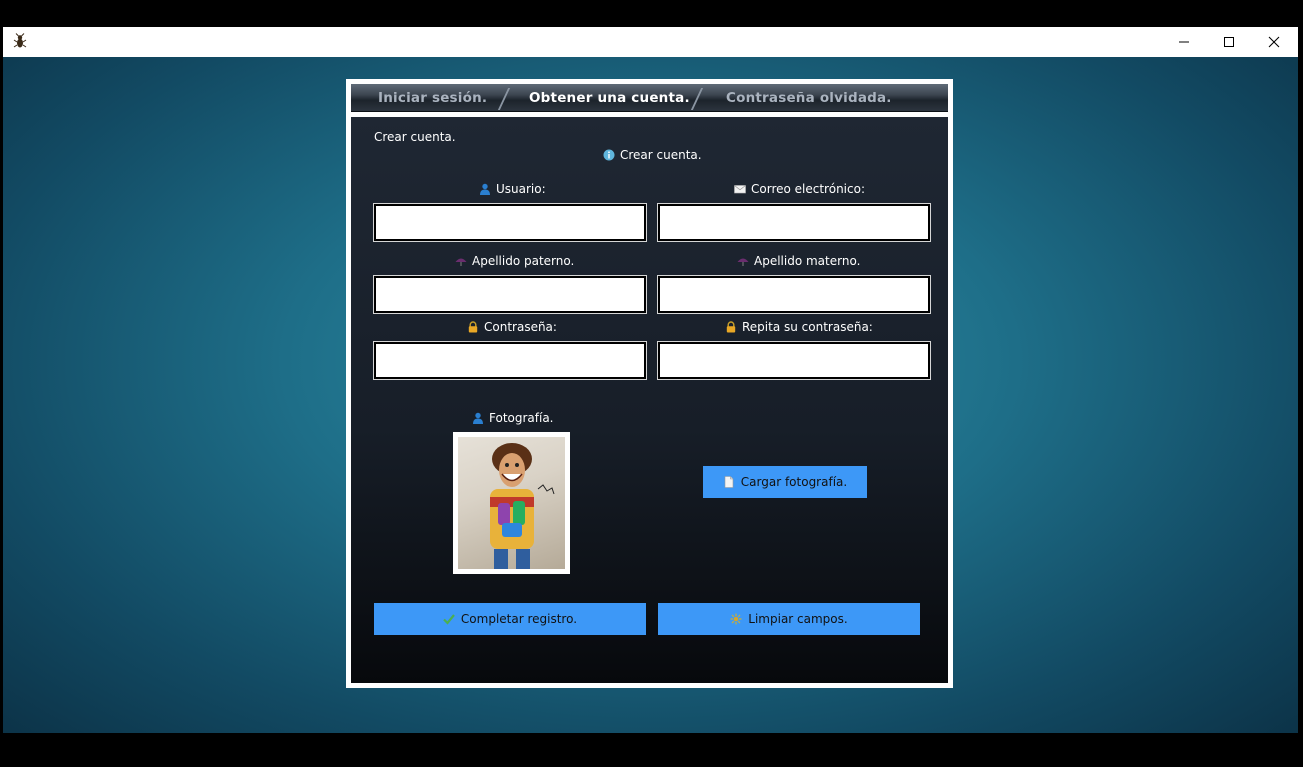  I want to click on info-header: Crear cuenta., so click(652, 155).